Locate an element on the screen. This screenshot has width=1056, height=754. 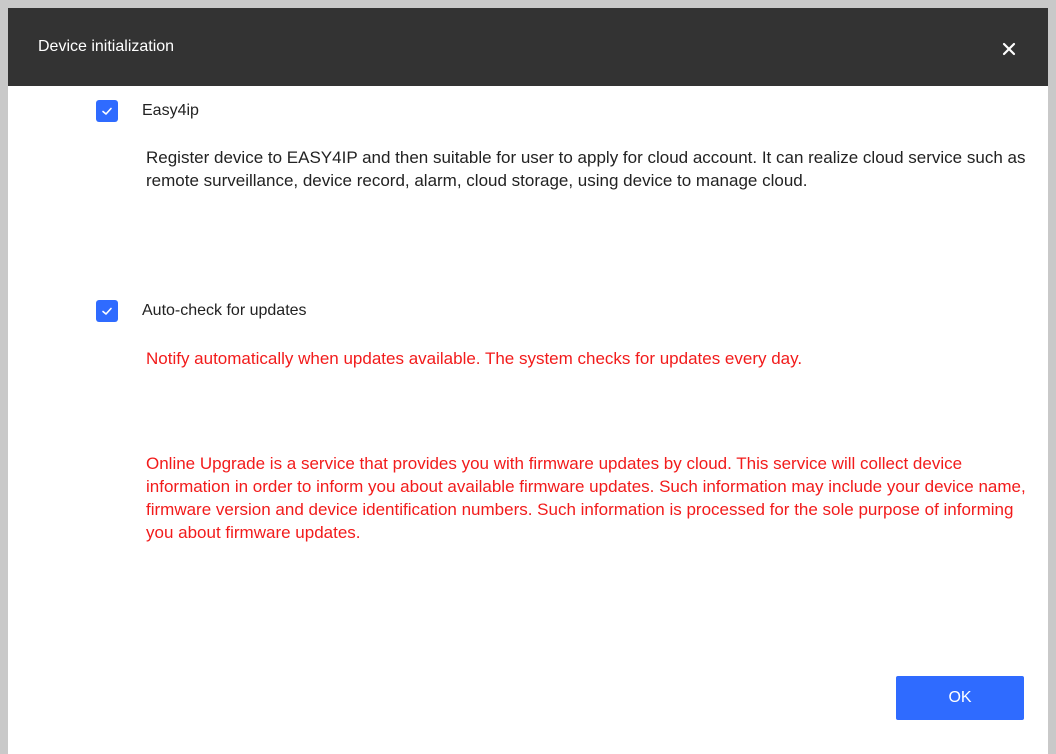
auto-check-updates-label: Auto-check for updates is located at coordinates (224, 310).